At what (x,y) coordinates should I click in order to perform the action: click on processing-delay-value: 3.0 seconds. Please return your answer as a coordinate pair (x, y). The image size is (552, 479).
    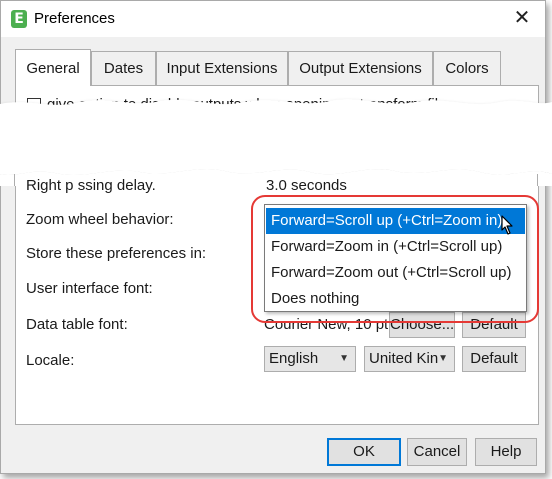
    Looking at the image, I should click on (306, 185).